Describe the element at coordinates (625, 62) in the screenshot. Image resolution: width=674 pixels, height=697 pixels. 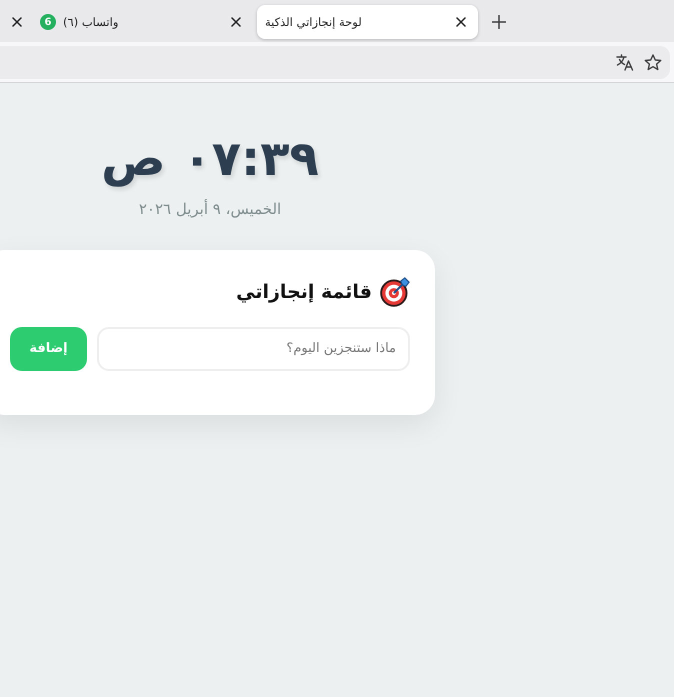
I see `translate-icon` at that location.